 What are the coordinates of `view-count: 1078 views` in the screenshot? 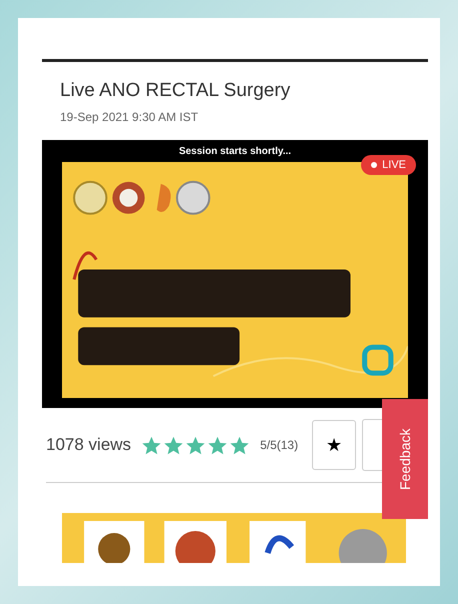 It's located at (89, 445).